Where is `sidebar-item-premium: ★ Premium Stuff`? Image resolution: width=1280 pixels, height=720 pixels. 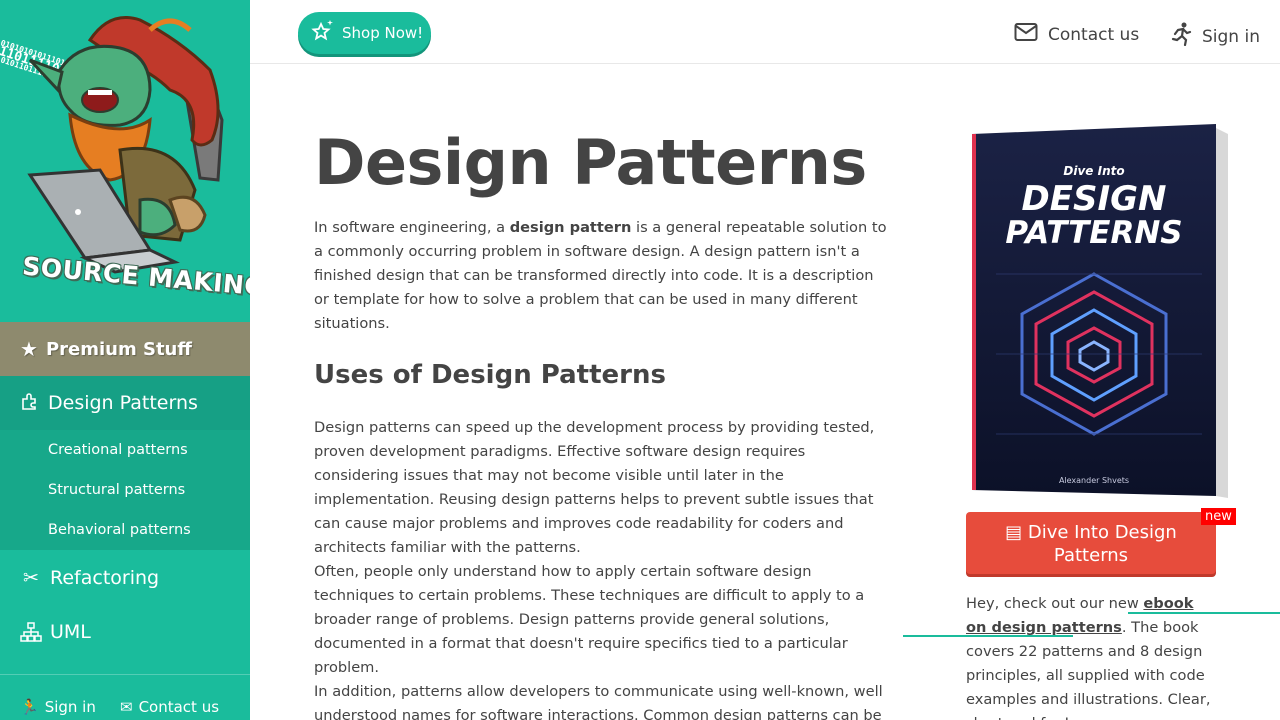
sidebar-item-premium: ★ Premium Stuff is located at coordinates (125, 349).